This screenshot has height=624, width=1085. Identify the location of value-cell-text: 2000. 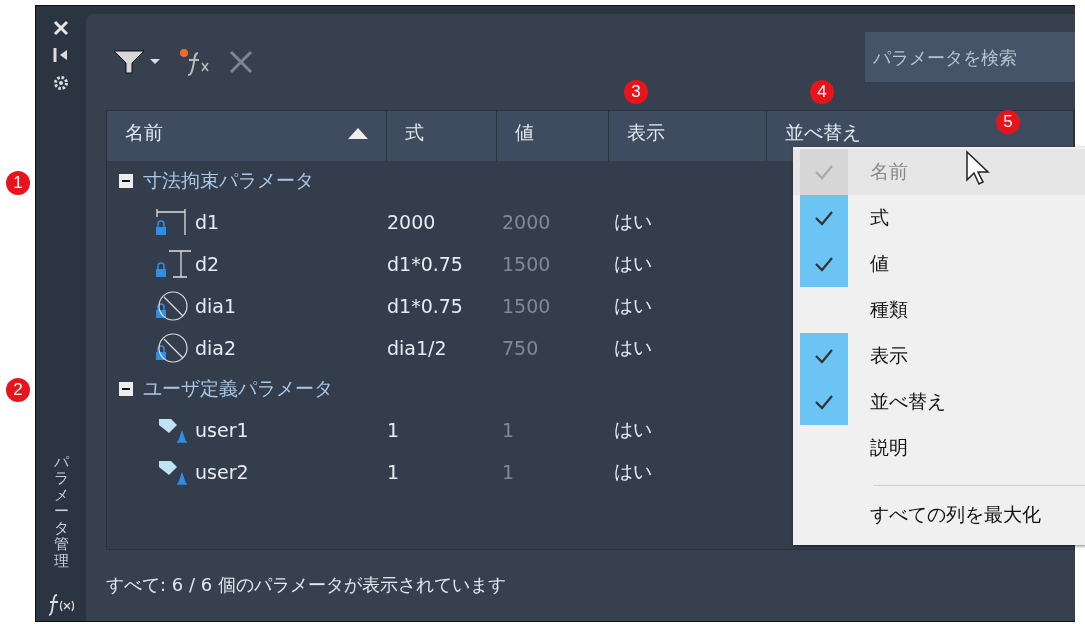
(527, 222).